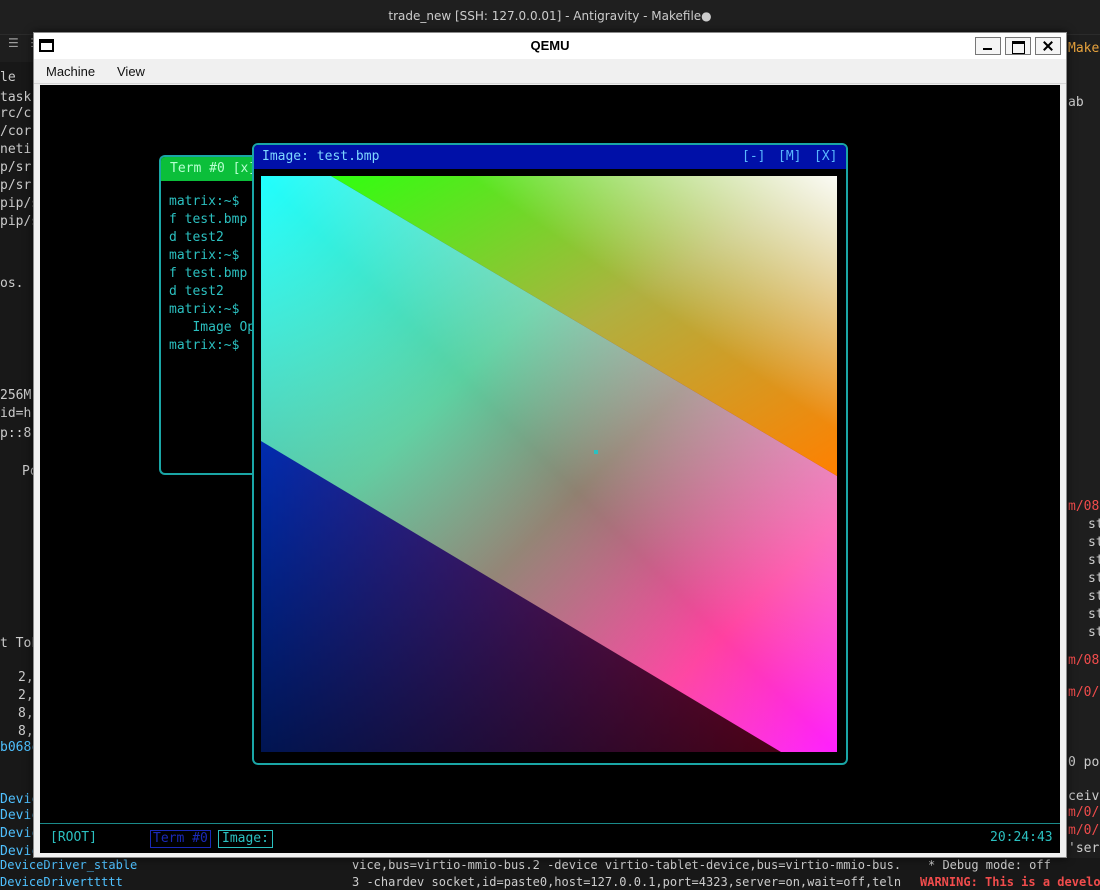 The width and height of the screenshot is (1100, 890). What do you see at coordinates (213, 168) in the screenshot?
I see `terminal-title: Term #0 [x]` at bounding box center [213, 168].